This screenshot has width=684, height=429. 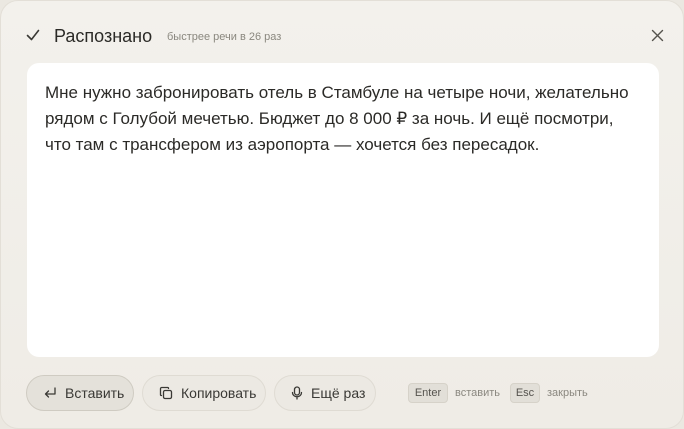 I want to click on copy-button-label: Копировать, so click(x=219, y=393).